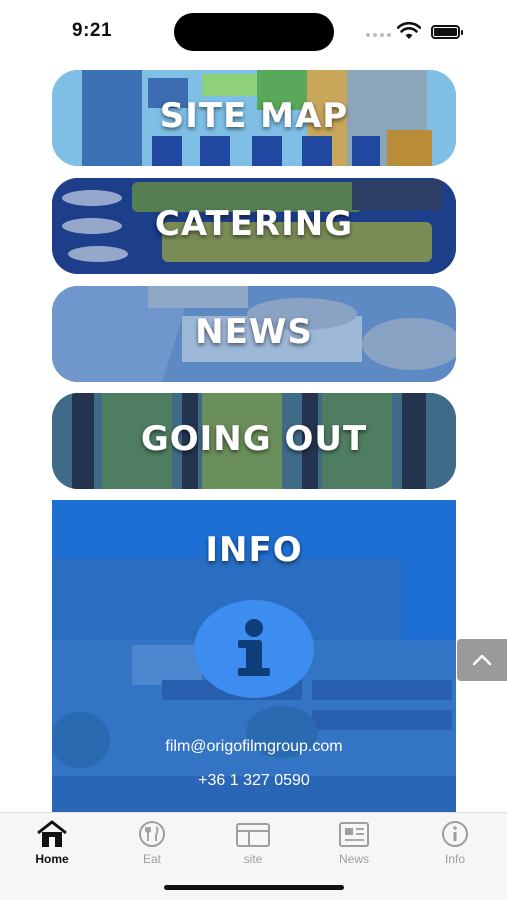  What do you see at coordinates (152, 834) in the screenshot?
I see `fork-knife-icon` at bounding box center [152, 834].